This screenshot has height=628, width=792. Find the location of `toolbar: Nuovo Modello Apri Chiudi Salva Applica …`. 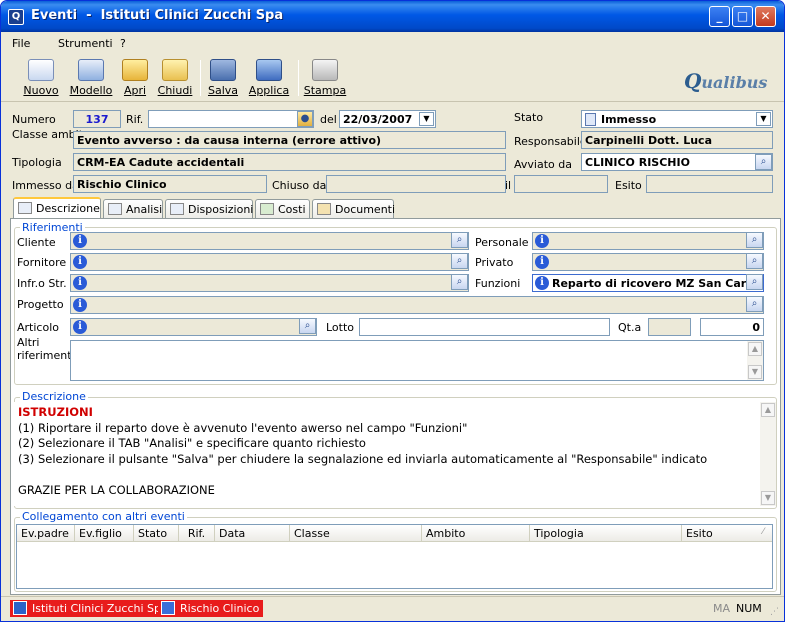

toolbar: Nuovo Modello Apri Chiudi Salva Applica … is located at coordinates (392, 78).